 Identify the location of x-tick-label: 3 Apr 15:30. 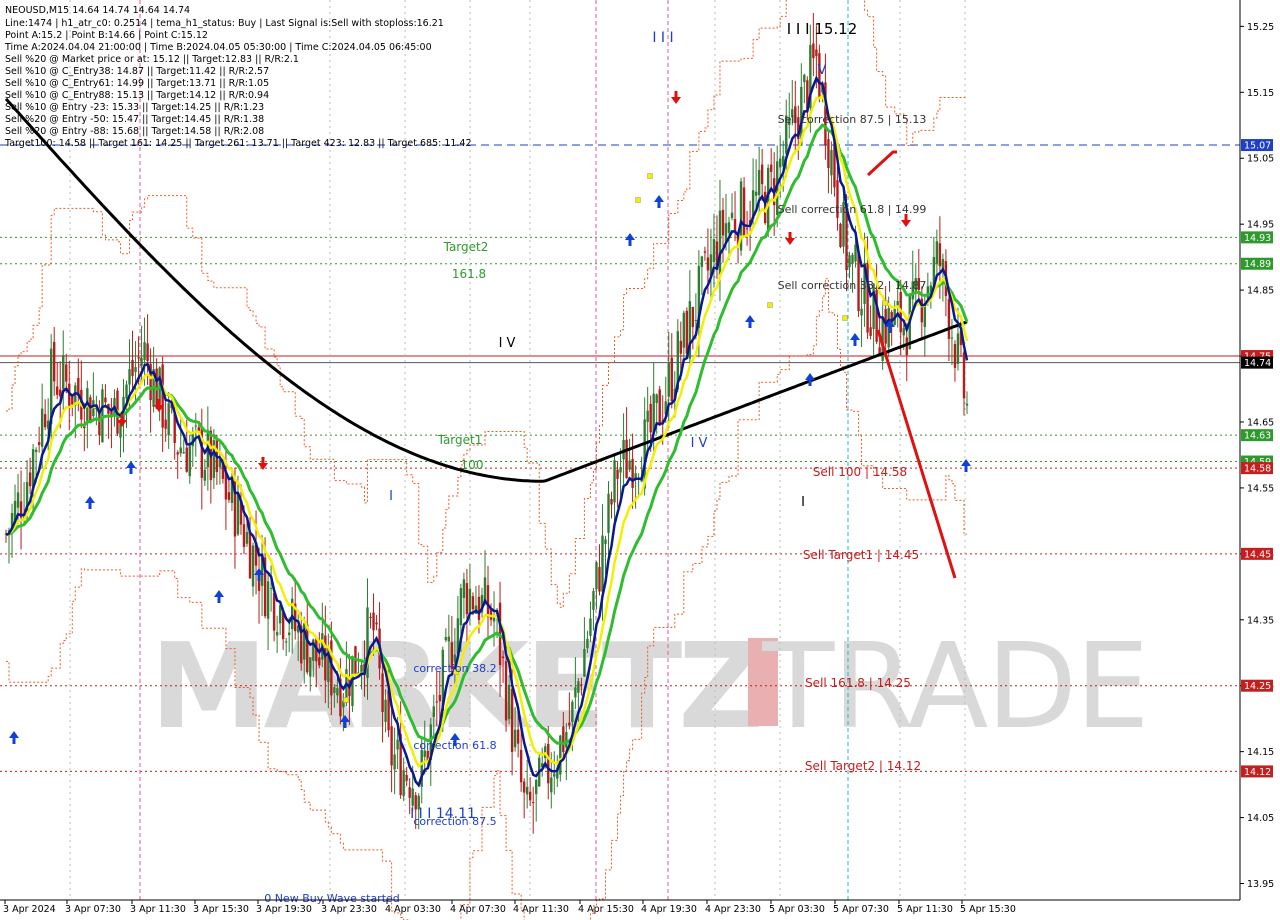
(221, 909).